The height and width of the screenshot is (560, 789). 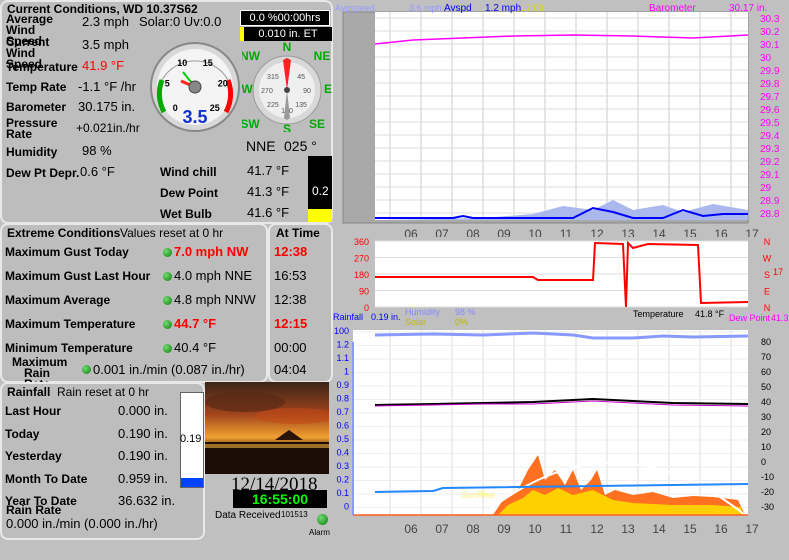 What do you see at coordinates (290, 347) in the screenshot?
I see `extreme-row-time: 00:00` at bounding box center [290, 347].